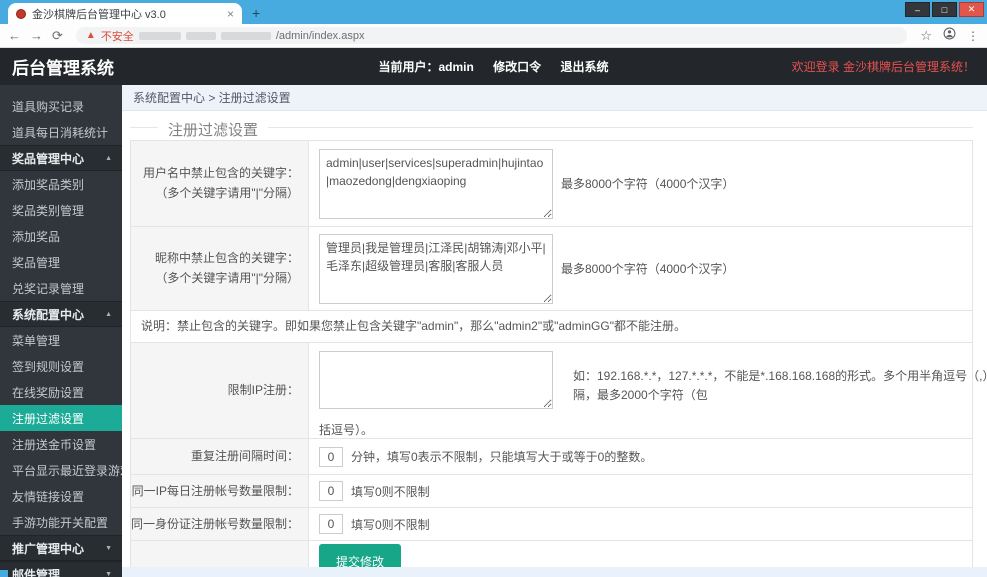 This screenshot has width=987, height=577. I want to click on sidebar-item-menu-management: 菜单管理, so click(61, 340).